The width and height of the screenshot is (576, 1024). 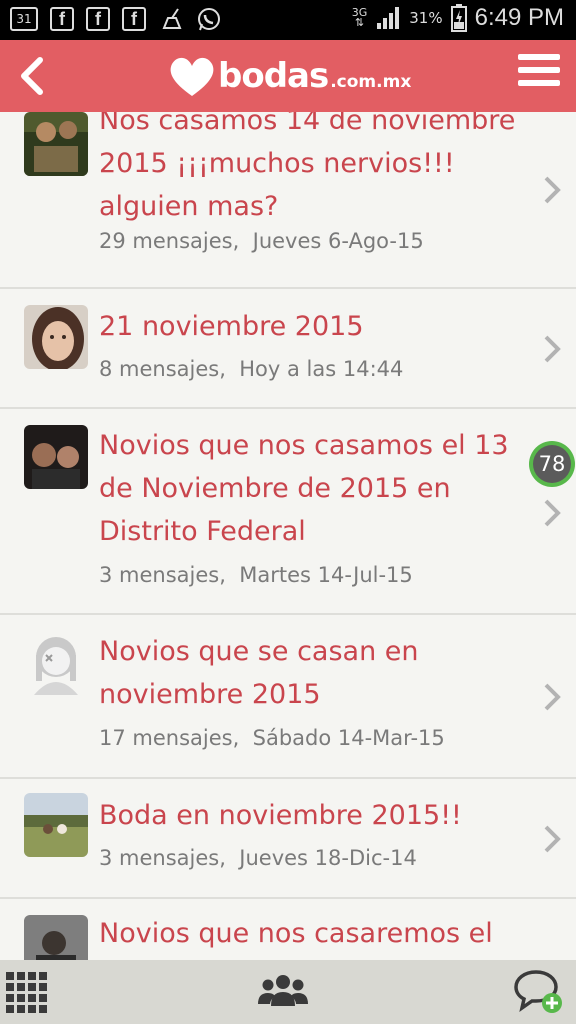 I want to click on back-button, so click(x=32, y=76).